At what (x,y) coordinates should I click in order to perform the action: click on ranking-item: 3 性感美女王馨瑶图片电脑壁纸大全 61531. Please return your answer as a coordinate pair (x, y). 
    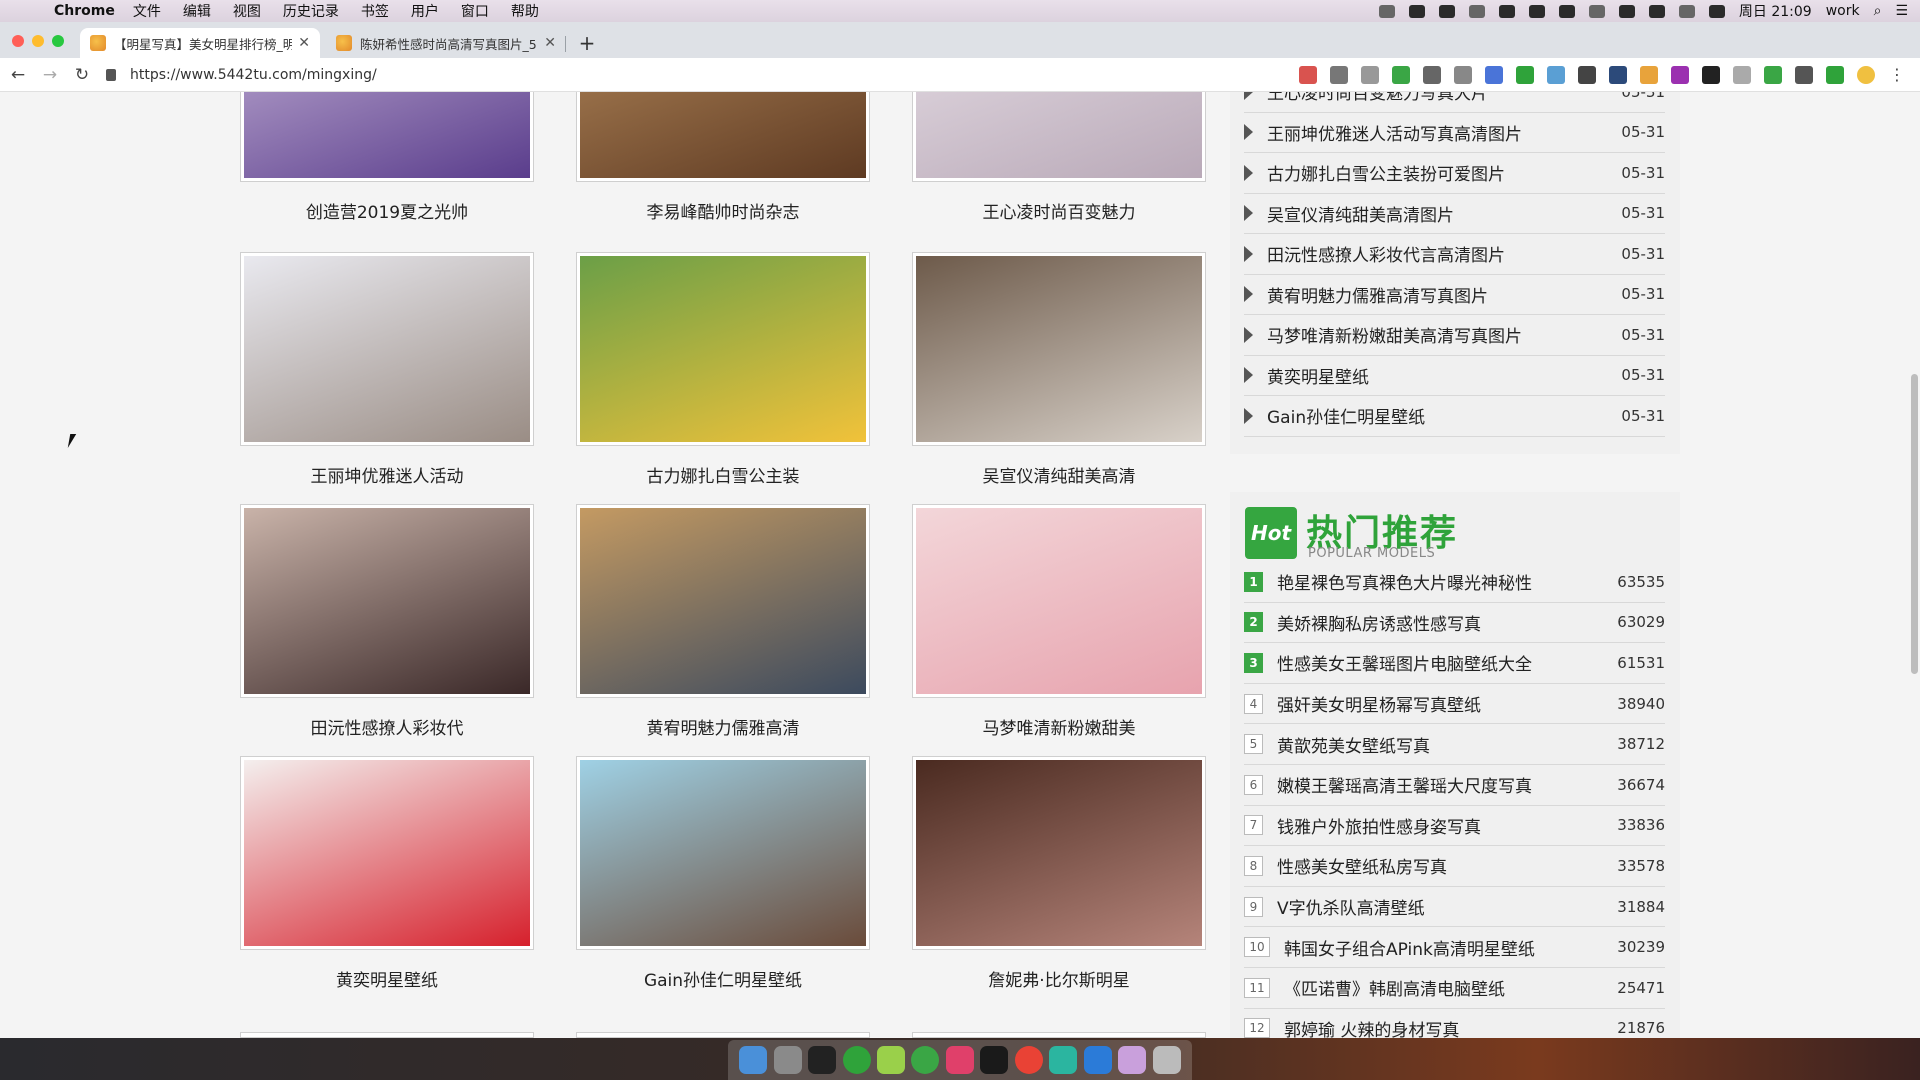
    Looking at the image, I should click on (1454, 663).